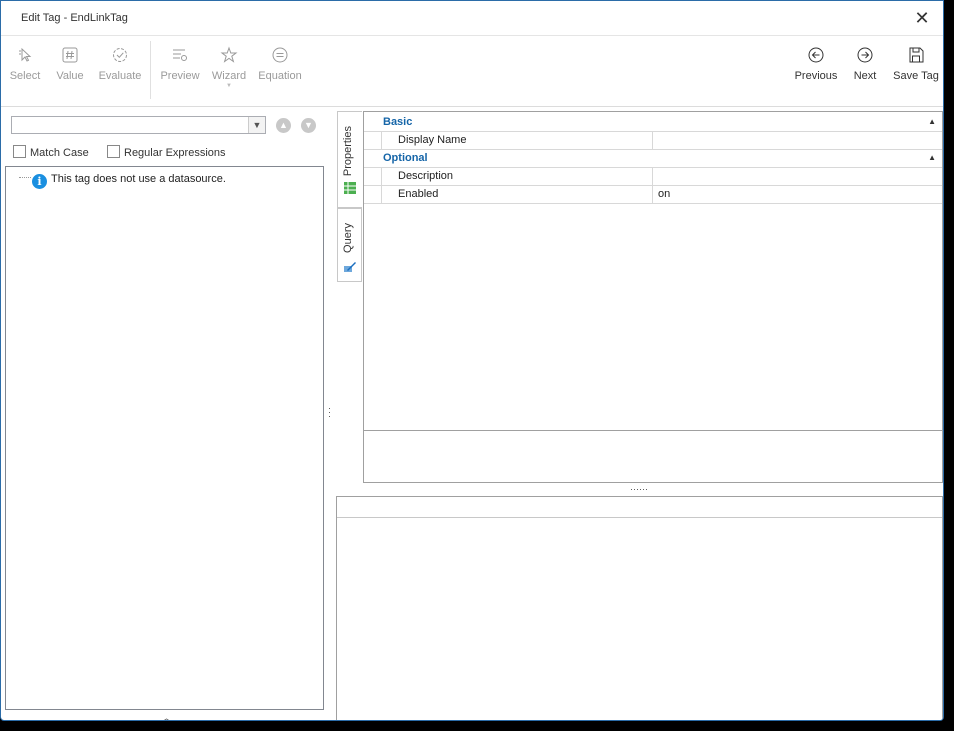 The image size is (954, 731). What do you see at coordinates (350, 188) in the screenshot?
I see `properties-grid-icon` at bounding box center [350, 188].